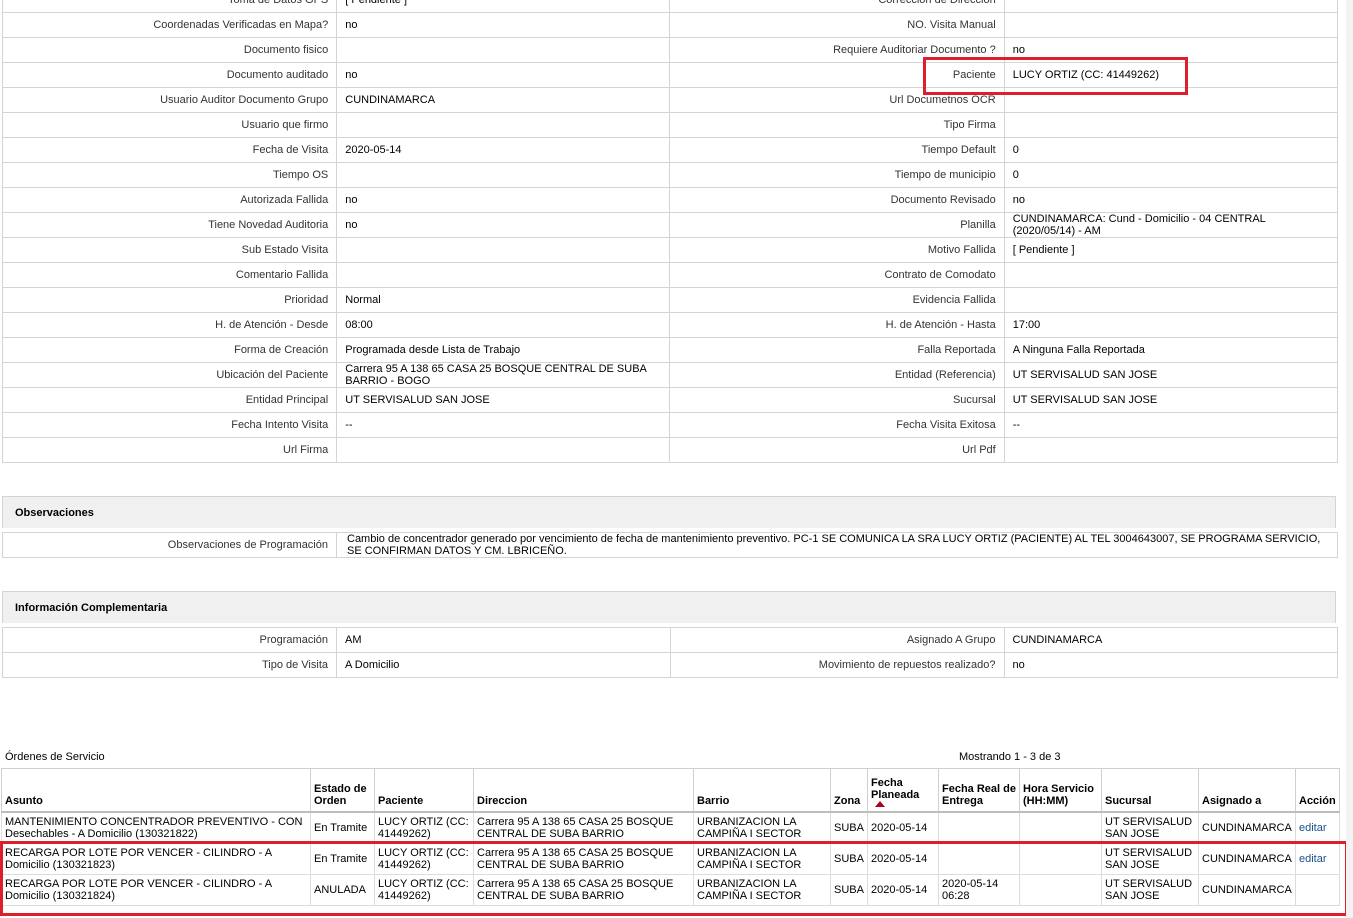 This screenshot has width=1353, height=918. What do you see at coordinates (1247, 790) in the screenshot?
I see `column-header: Asignado a` at bounding box center [1247, 790].